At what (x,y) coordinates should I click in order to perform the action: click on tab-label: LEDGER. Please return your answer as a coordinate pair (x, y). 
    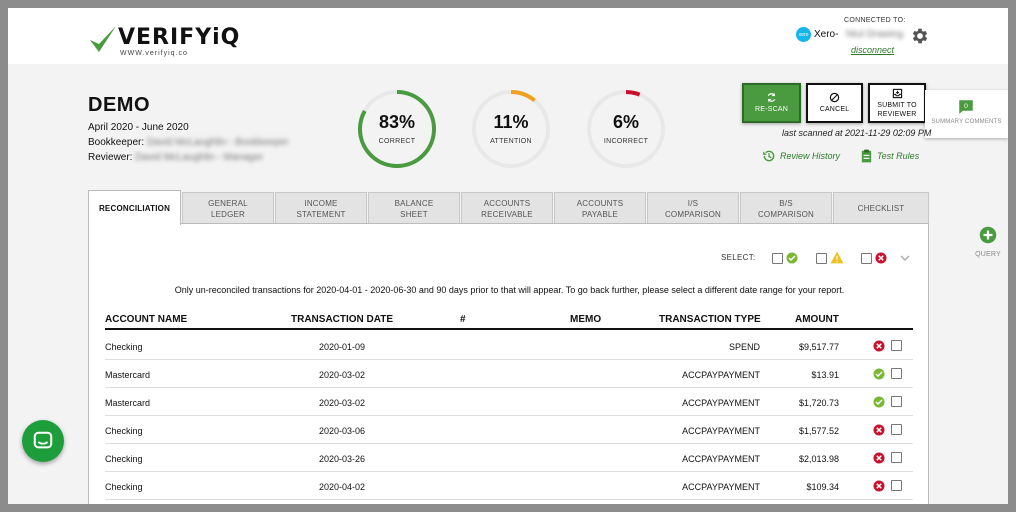
    Looking at the image, I should click on (228, 214).